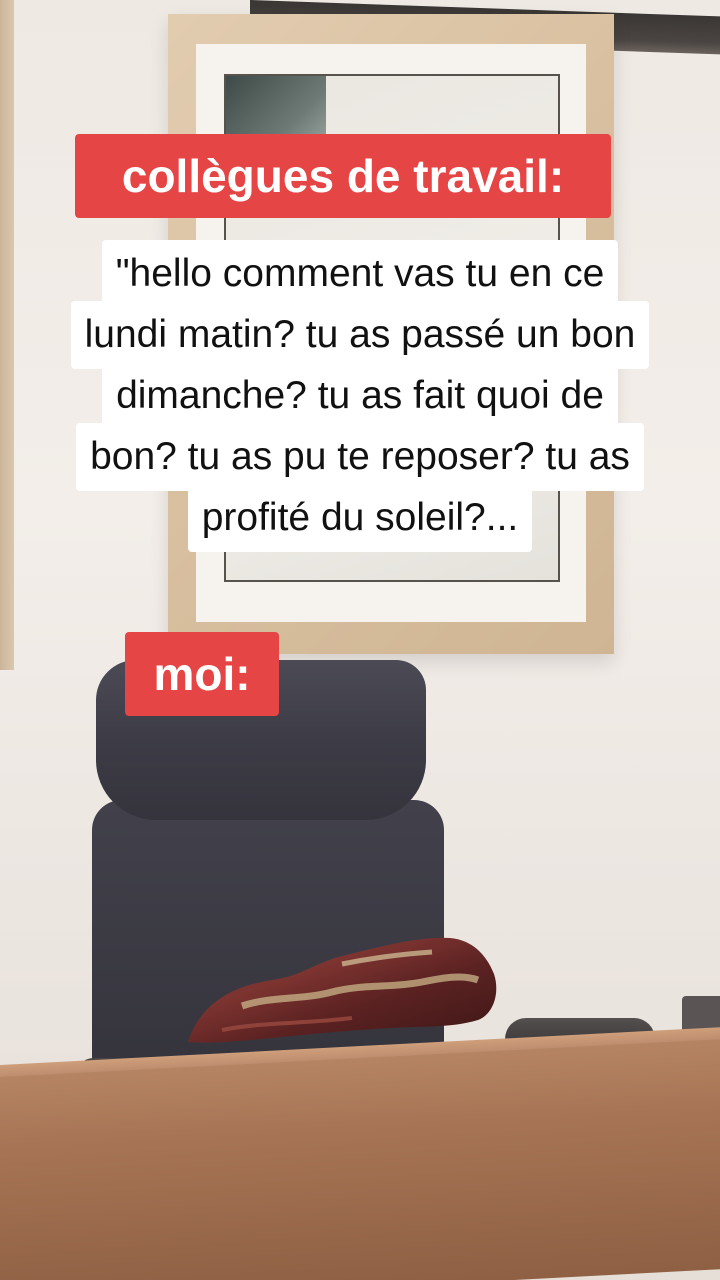  I want to click on quote-line: "hello comment vas tu en ce, so click(360, 274).